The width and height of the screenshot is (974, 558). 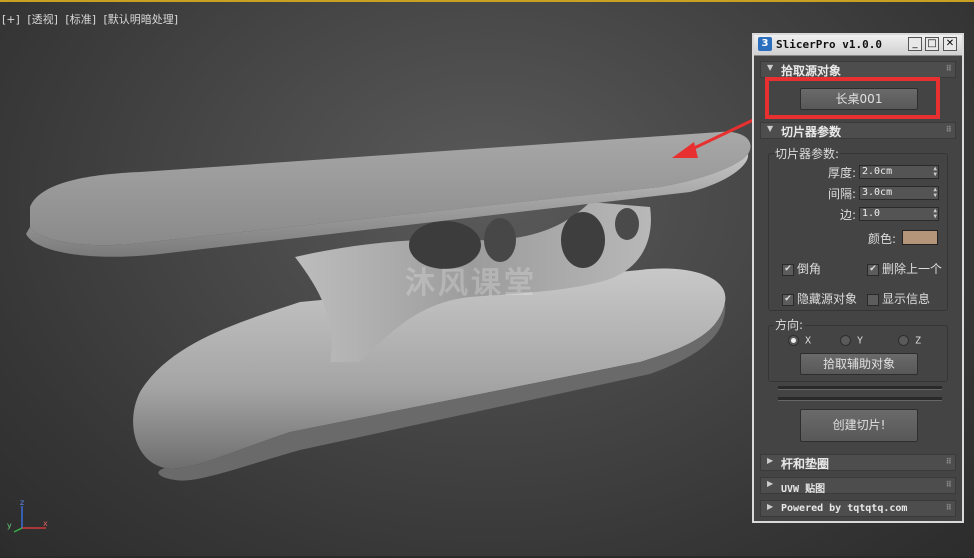 I want to click on direction-y-label: Y, so click(x=860, y=341).